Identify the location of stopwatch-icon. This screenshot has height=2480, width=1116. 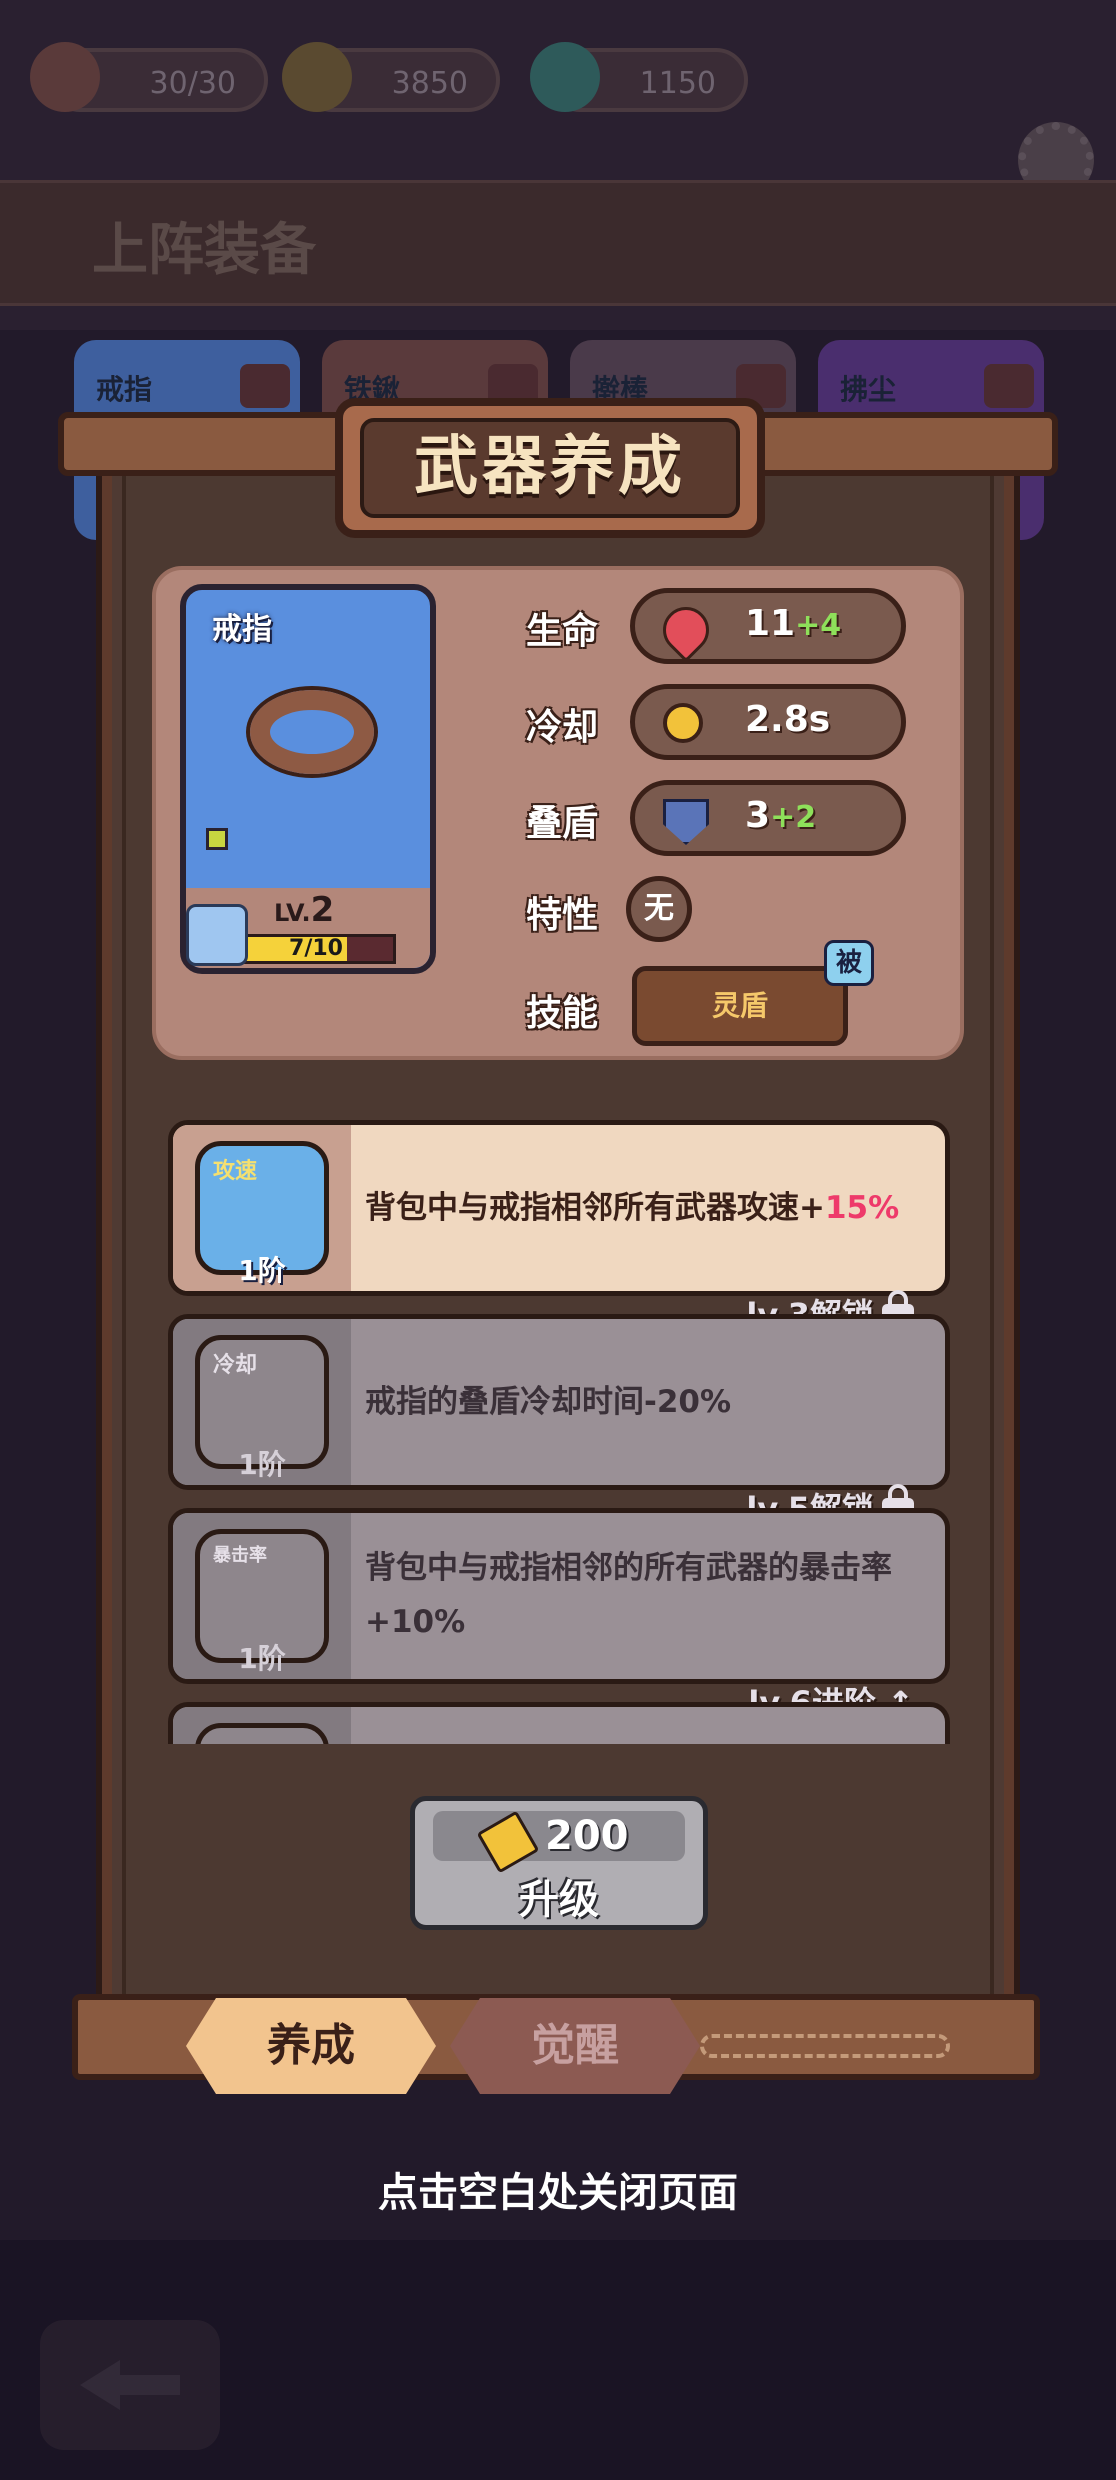
(683, 723).